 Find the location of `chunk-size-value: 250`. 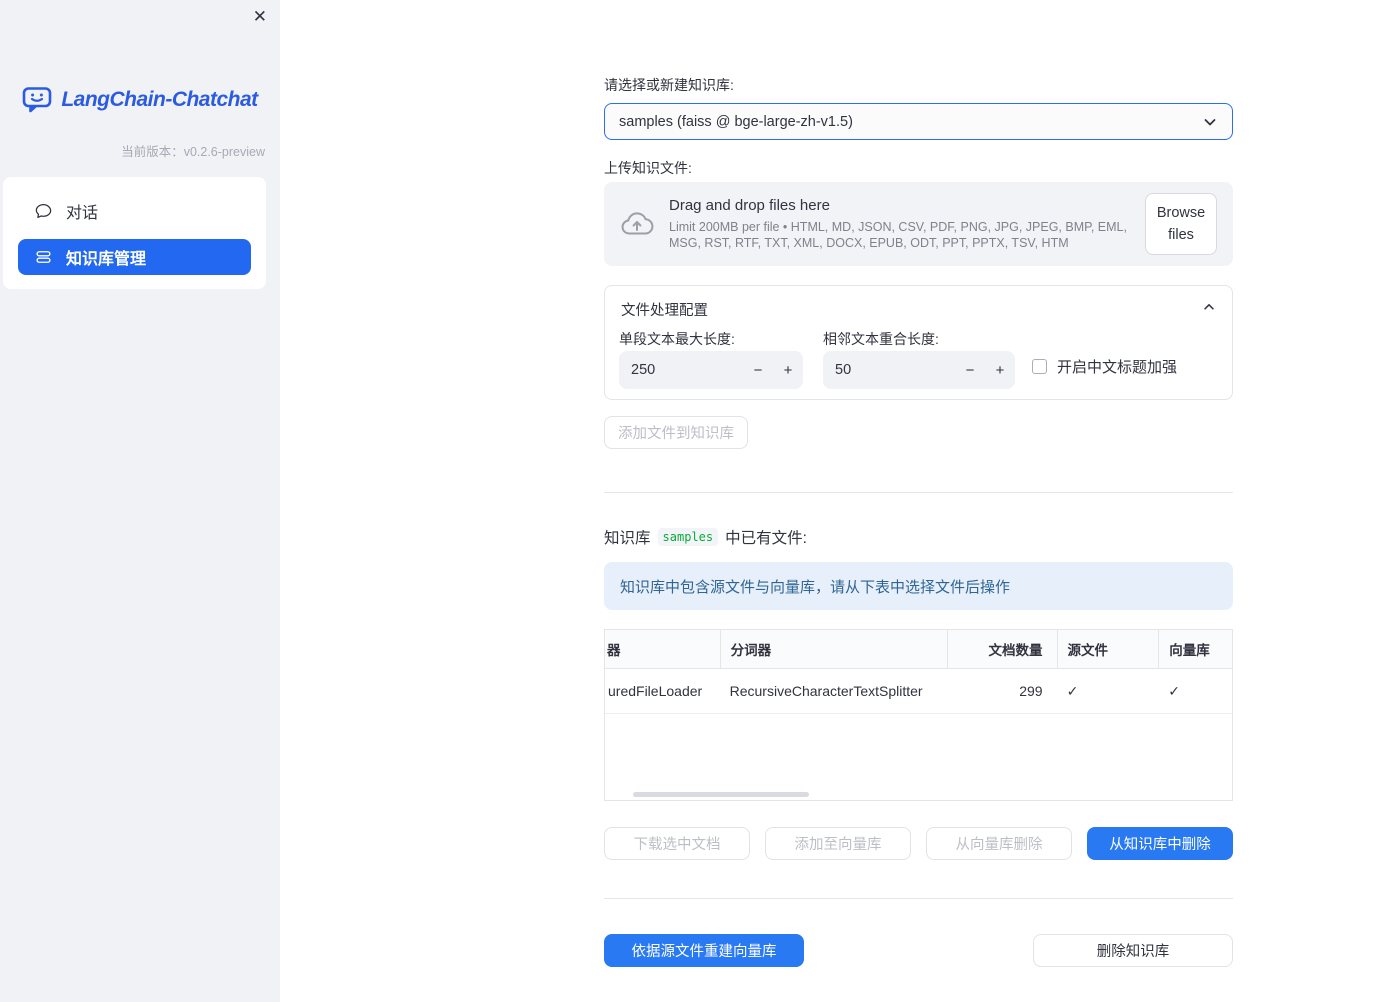

chunk-size-value: 250 is located at coordinates (681, 370).